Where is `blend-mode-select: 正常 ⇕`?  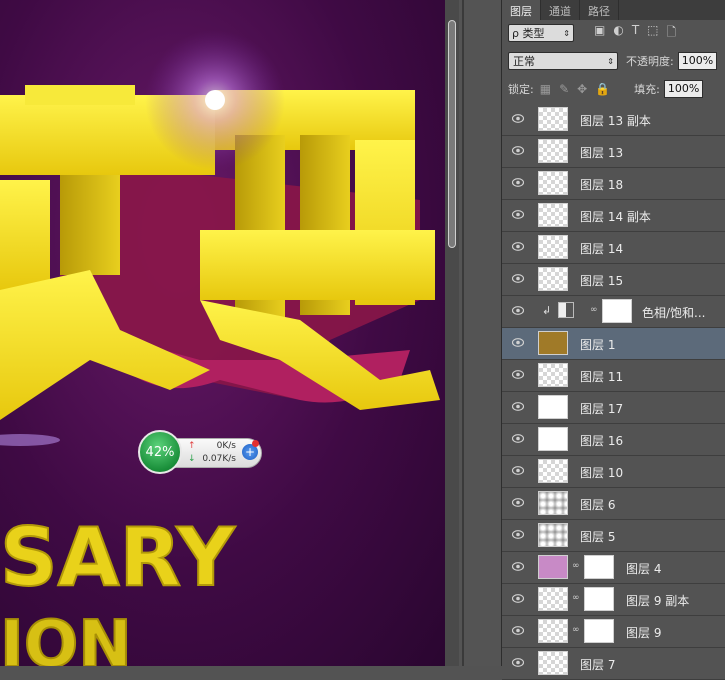
blend-mode-select: 正常 ⇕ is located at coordinates (563, 61).